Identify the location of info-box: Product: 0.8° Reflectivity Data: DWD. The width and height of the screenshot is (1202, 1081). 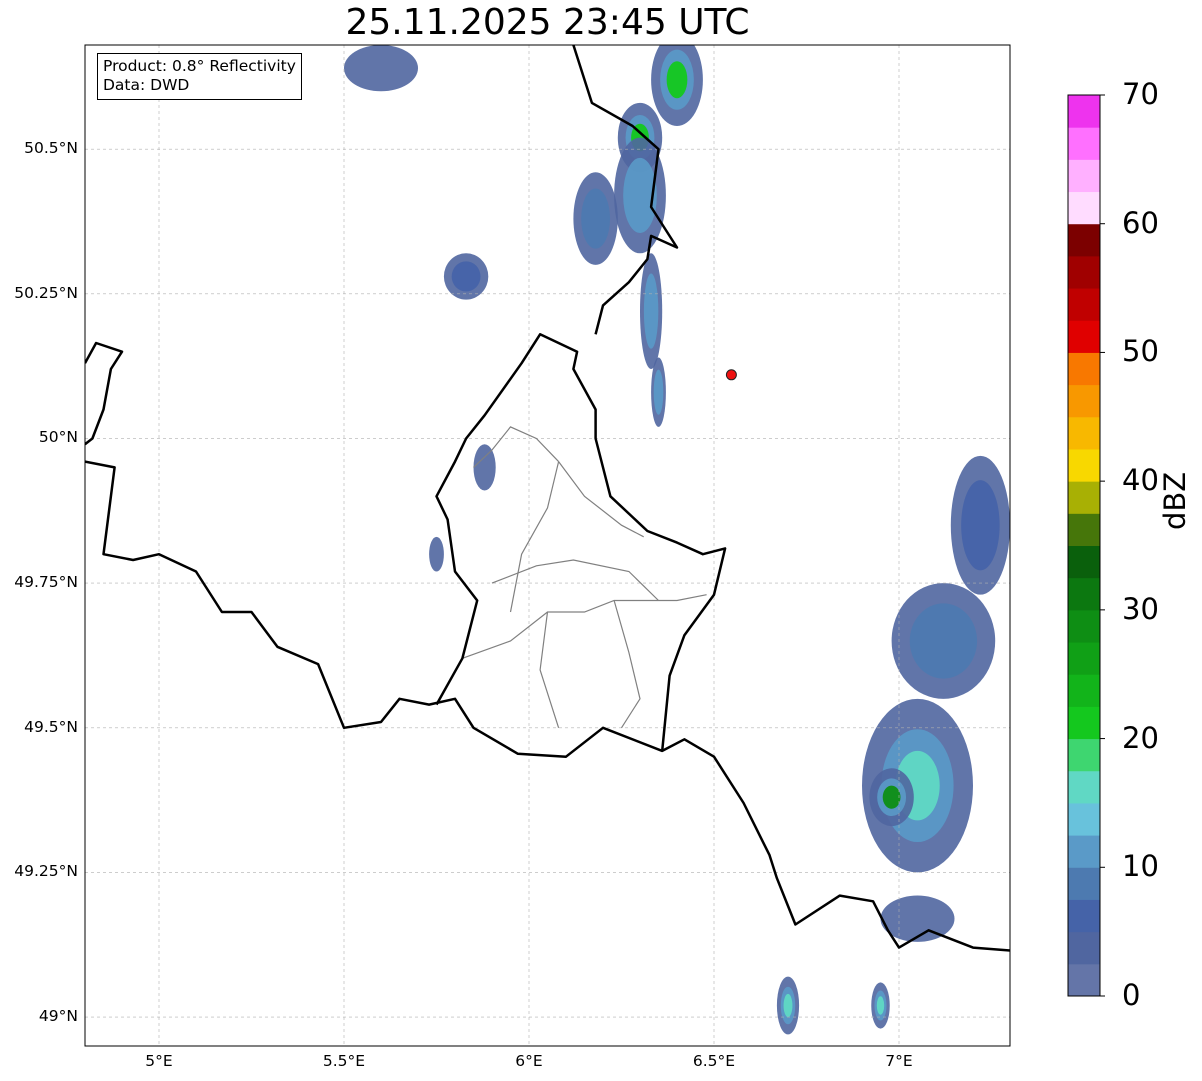
(199, 76).